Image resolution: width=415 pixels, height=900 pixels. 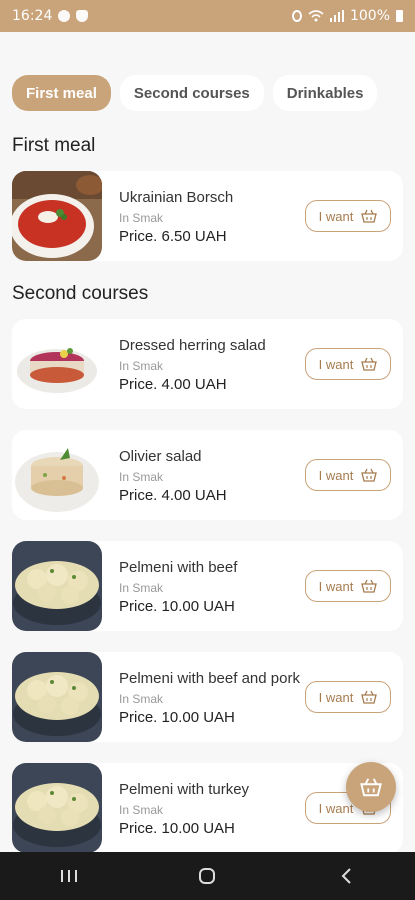 I want to click on signal-icon, so click(x=336, y=16).